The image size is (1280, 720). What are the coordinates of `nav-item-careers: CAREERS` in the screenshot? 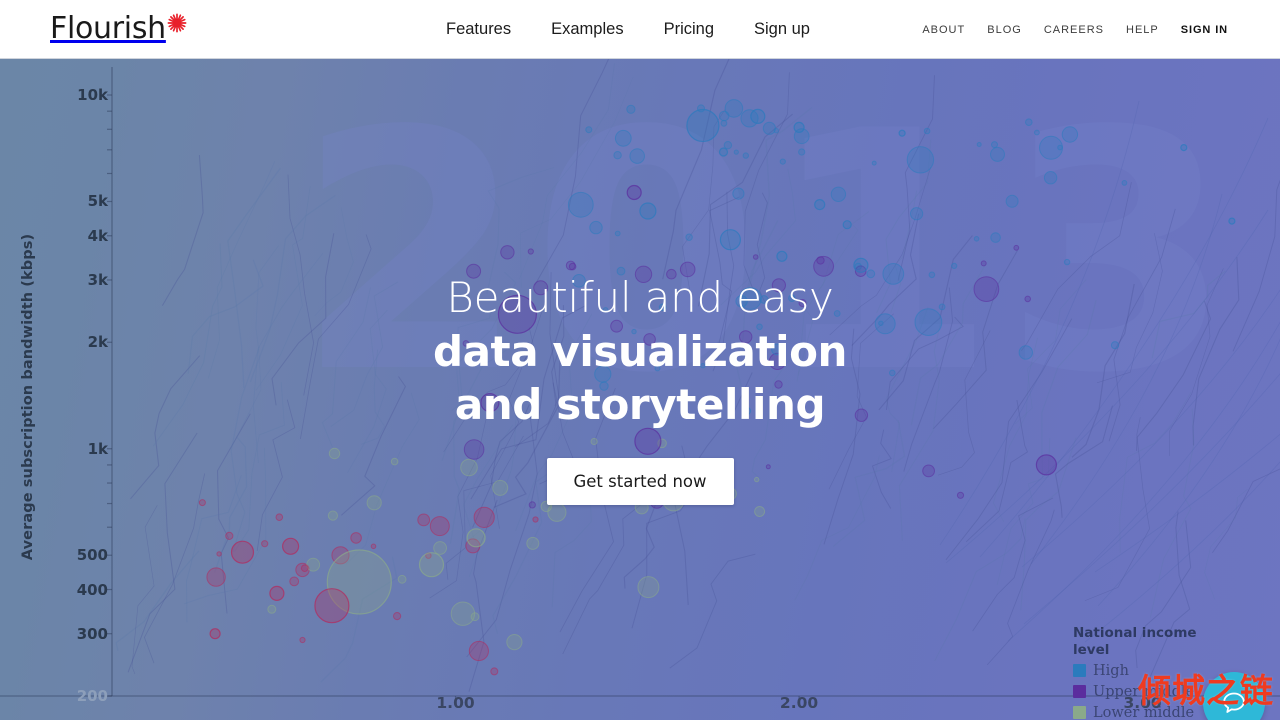 It's located at (1074, 30).